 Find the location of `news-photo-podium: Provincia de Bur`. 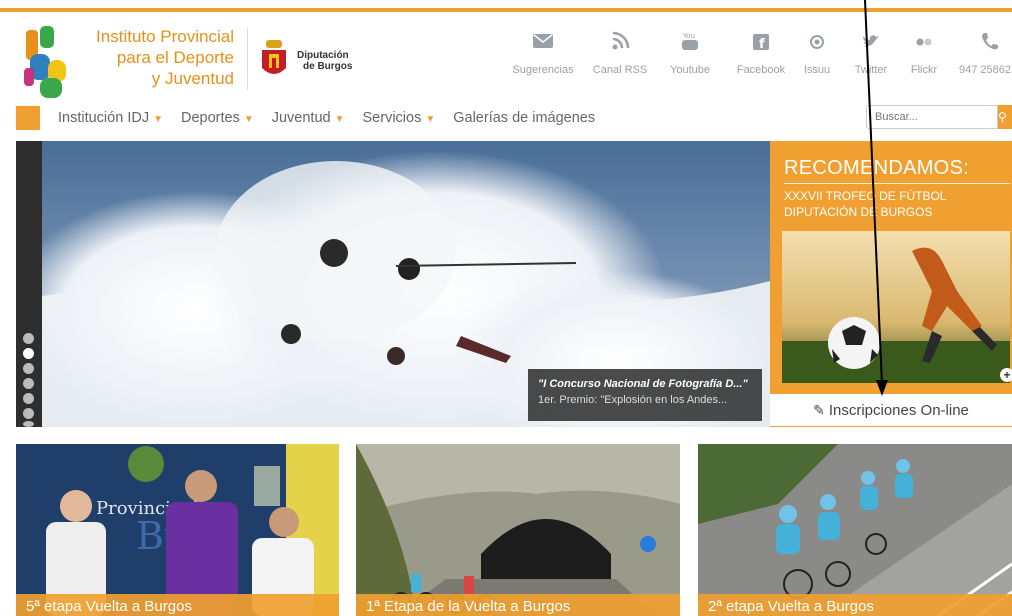

news-photo-podium: Provincia de Bur is located at coordinates (177, 530).